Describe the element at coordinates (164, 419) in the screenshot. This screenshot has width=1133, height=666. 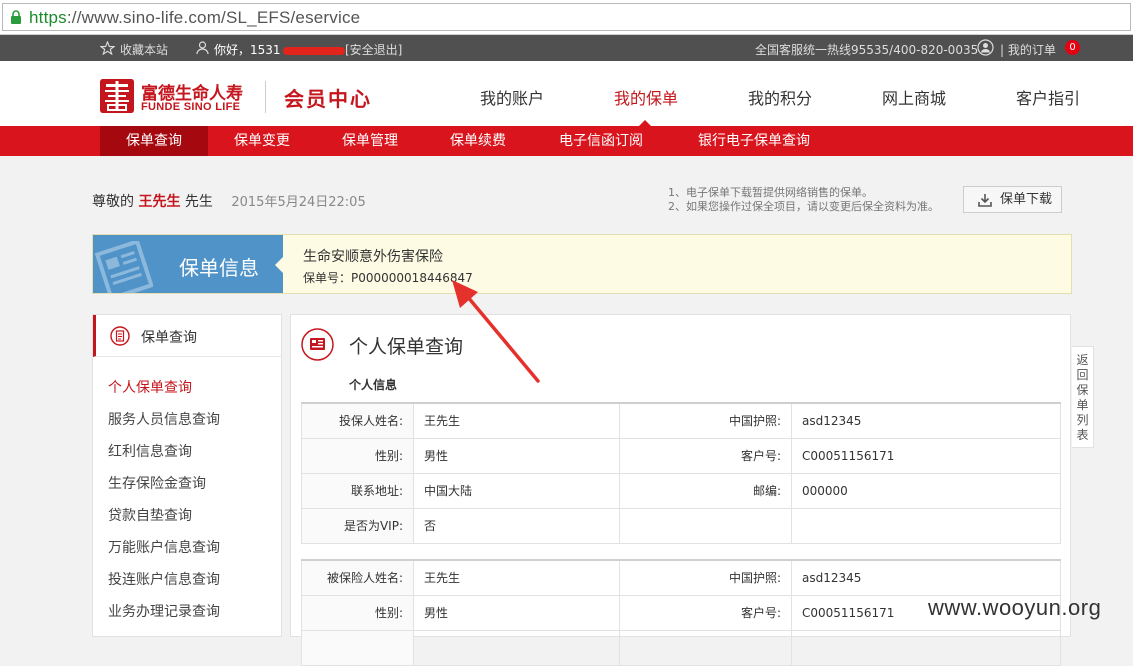
I see `sidebar-item-service-staff-query: 服务人员信息查询` at that location.